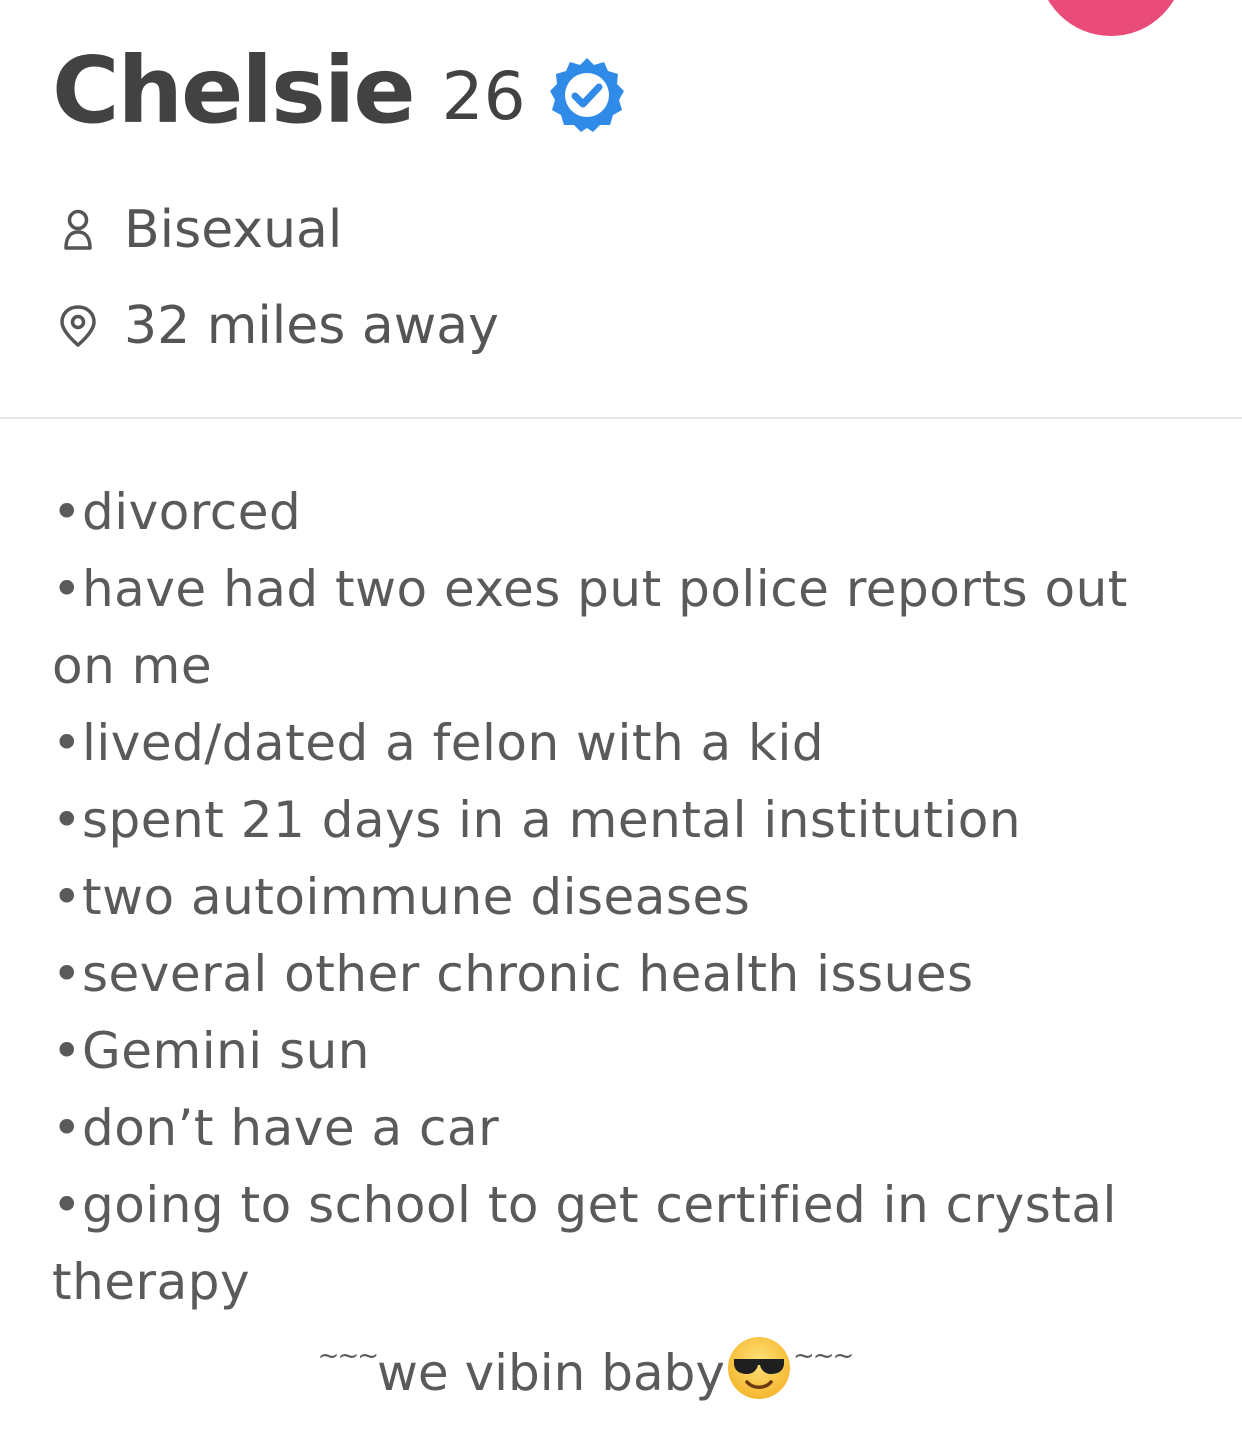 This screenshot has width=1242, height=1432. Describe the element at coordinates (234, 90) in the screenshot. I see `profile-name: Chelsie` at that location.